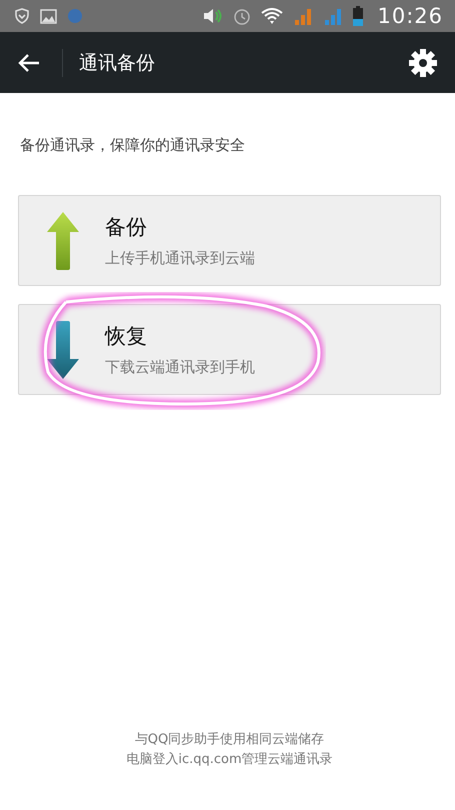  What do you see at coordinates (117, 63) in the screenshot?
I see `screen-title: 通讯备份` at bounding box center [117, 63].